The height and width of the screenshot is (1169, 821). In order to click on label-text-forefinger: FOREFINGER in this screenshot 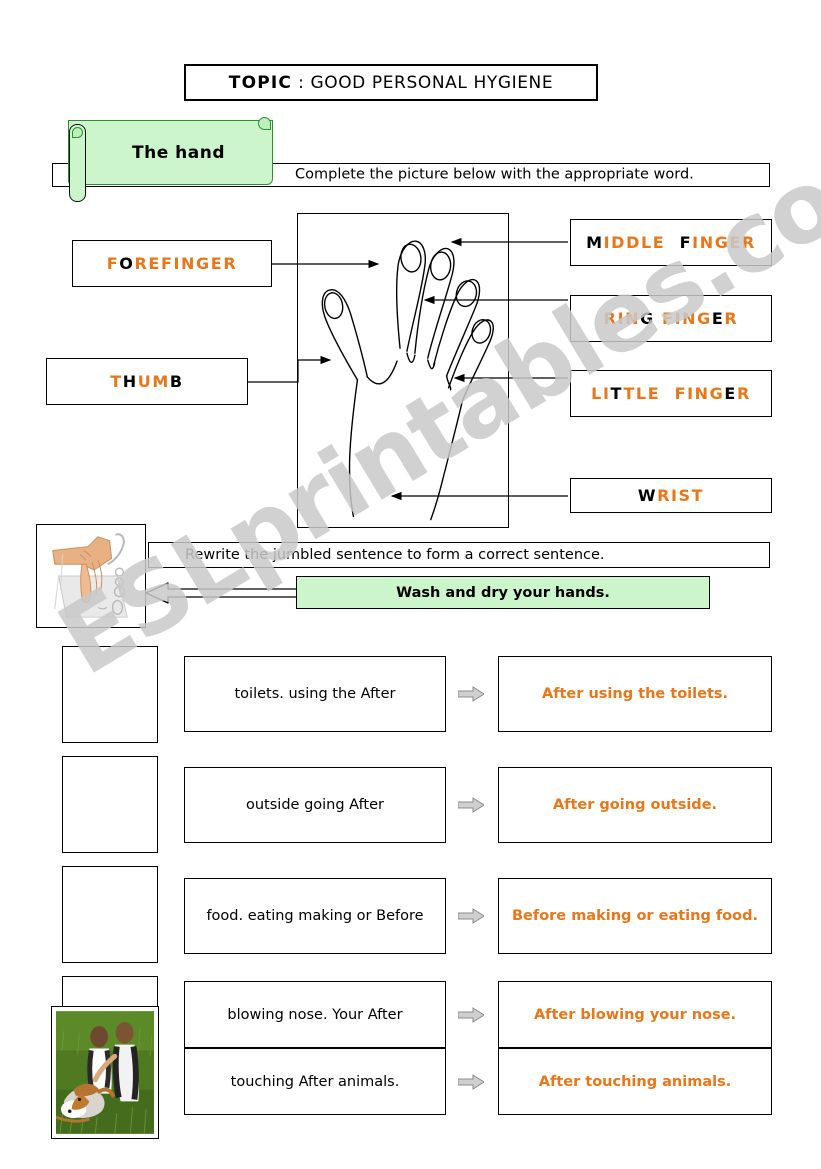, I will do `click(172, 263)`.